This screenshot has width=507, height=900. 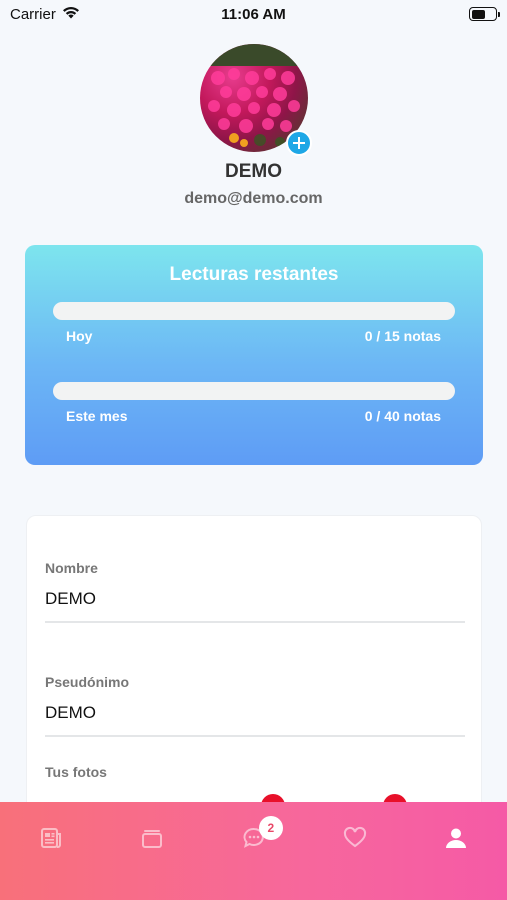 What do you see at coordinates (87, 682) in the screenshot?
I see `alias-field-label: Pseudónimo` at bounding box center [87, 682].